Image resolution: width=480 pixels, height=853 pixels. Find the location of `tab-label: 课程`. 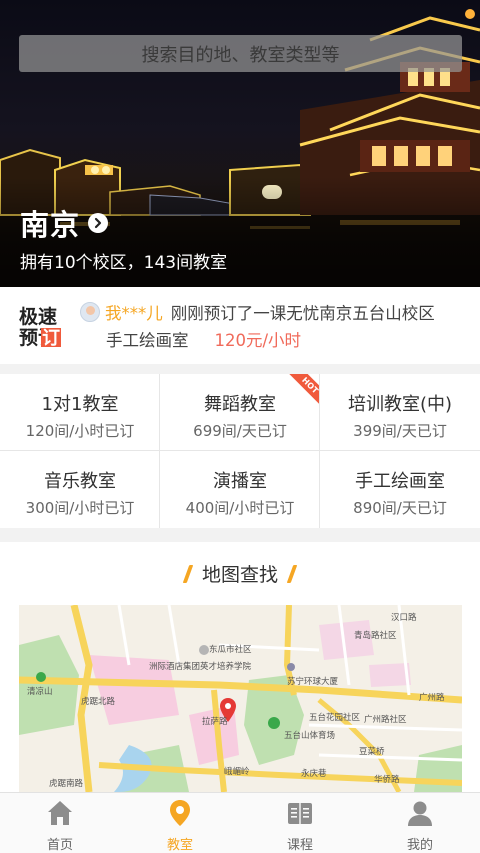

tab-label: 课程 is located at coordinates (299, 845).